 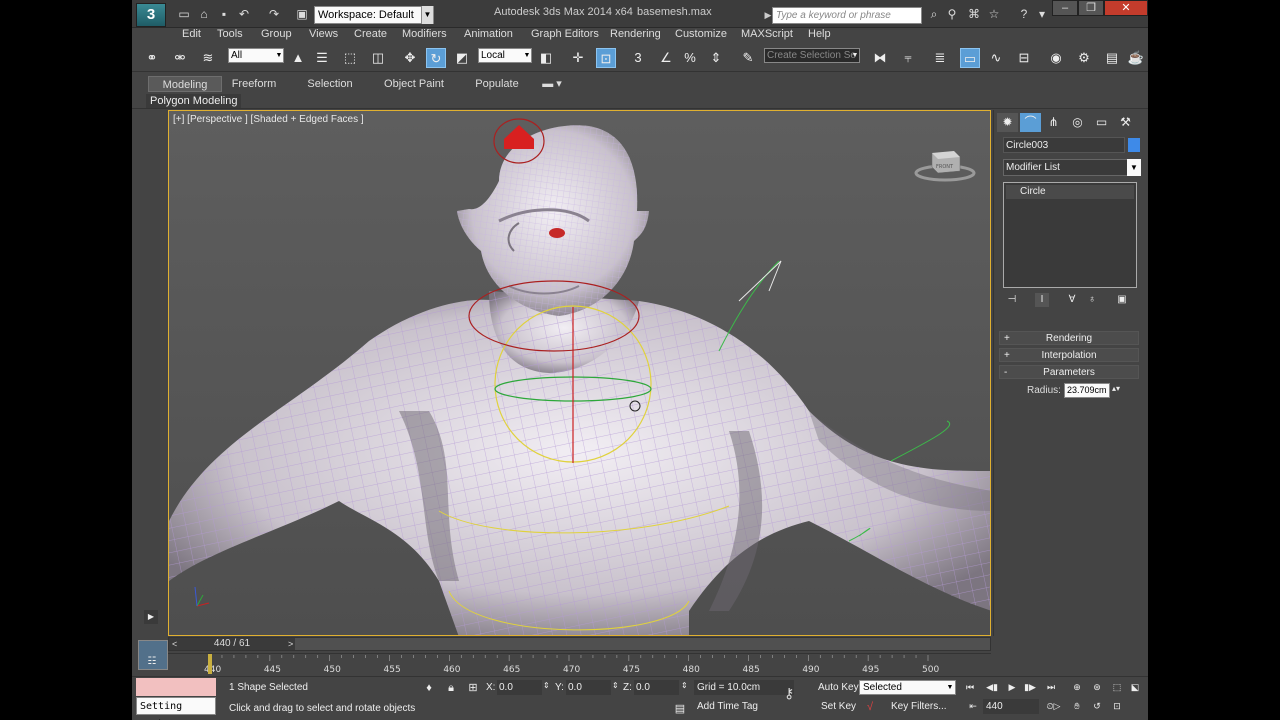 I want to click on radius-field: 23.709cm, so click(x=1087, y=390).